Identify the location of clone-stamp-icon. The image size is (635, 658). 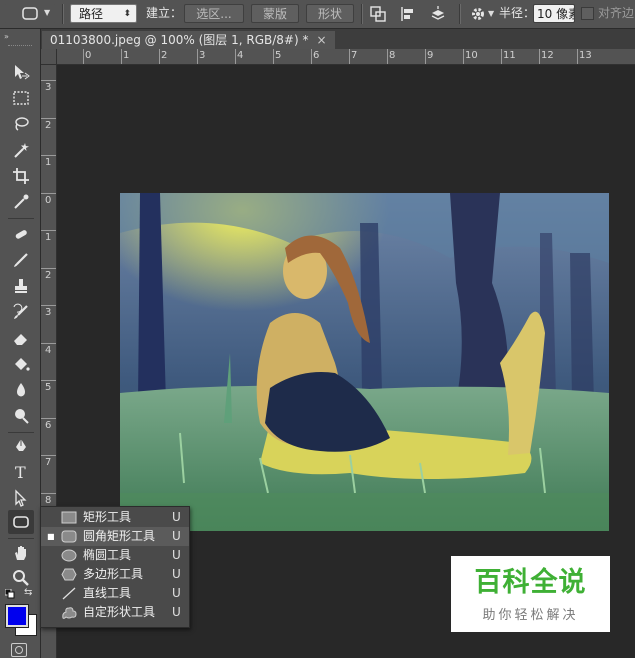
(21, 286).